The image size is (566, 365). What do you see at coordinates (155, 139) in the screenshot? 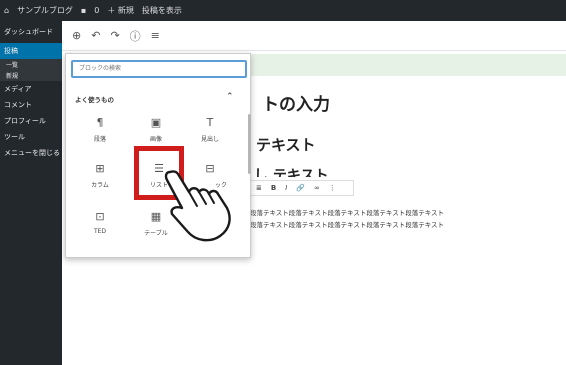
I see `block-item-label: 画像` at bounding box center [155, 139].